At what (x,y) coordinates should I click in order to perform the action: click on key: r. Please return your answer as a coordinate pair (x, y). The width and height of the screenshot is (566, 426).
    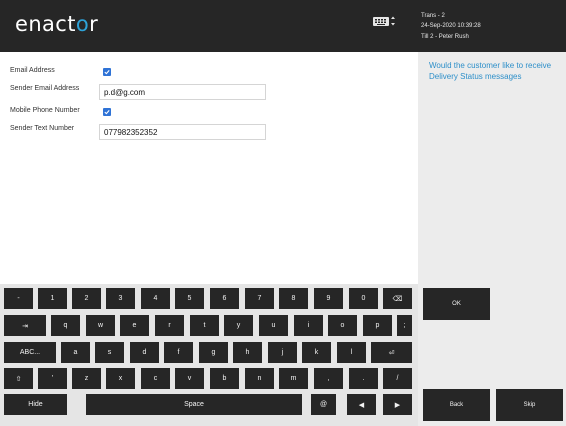
    Looking at the image, I should click on (169, 325).